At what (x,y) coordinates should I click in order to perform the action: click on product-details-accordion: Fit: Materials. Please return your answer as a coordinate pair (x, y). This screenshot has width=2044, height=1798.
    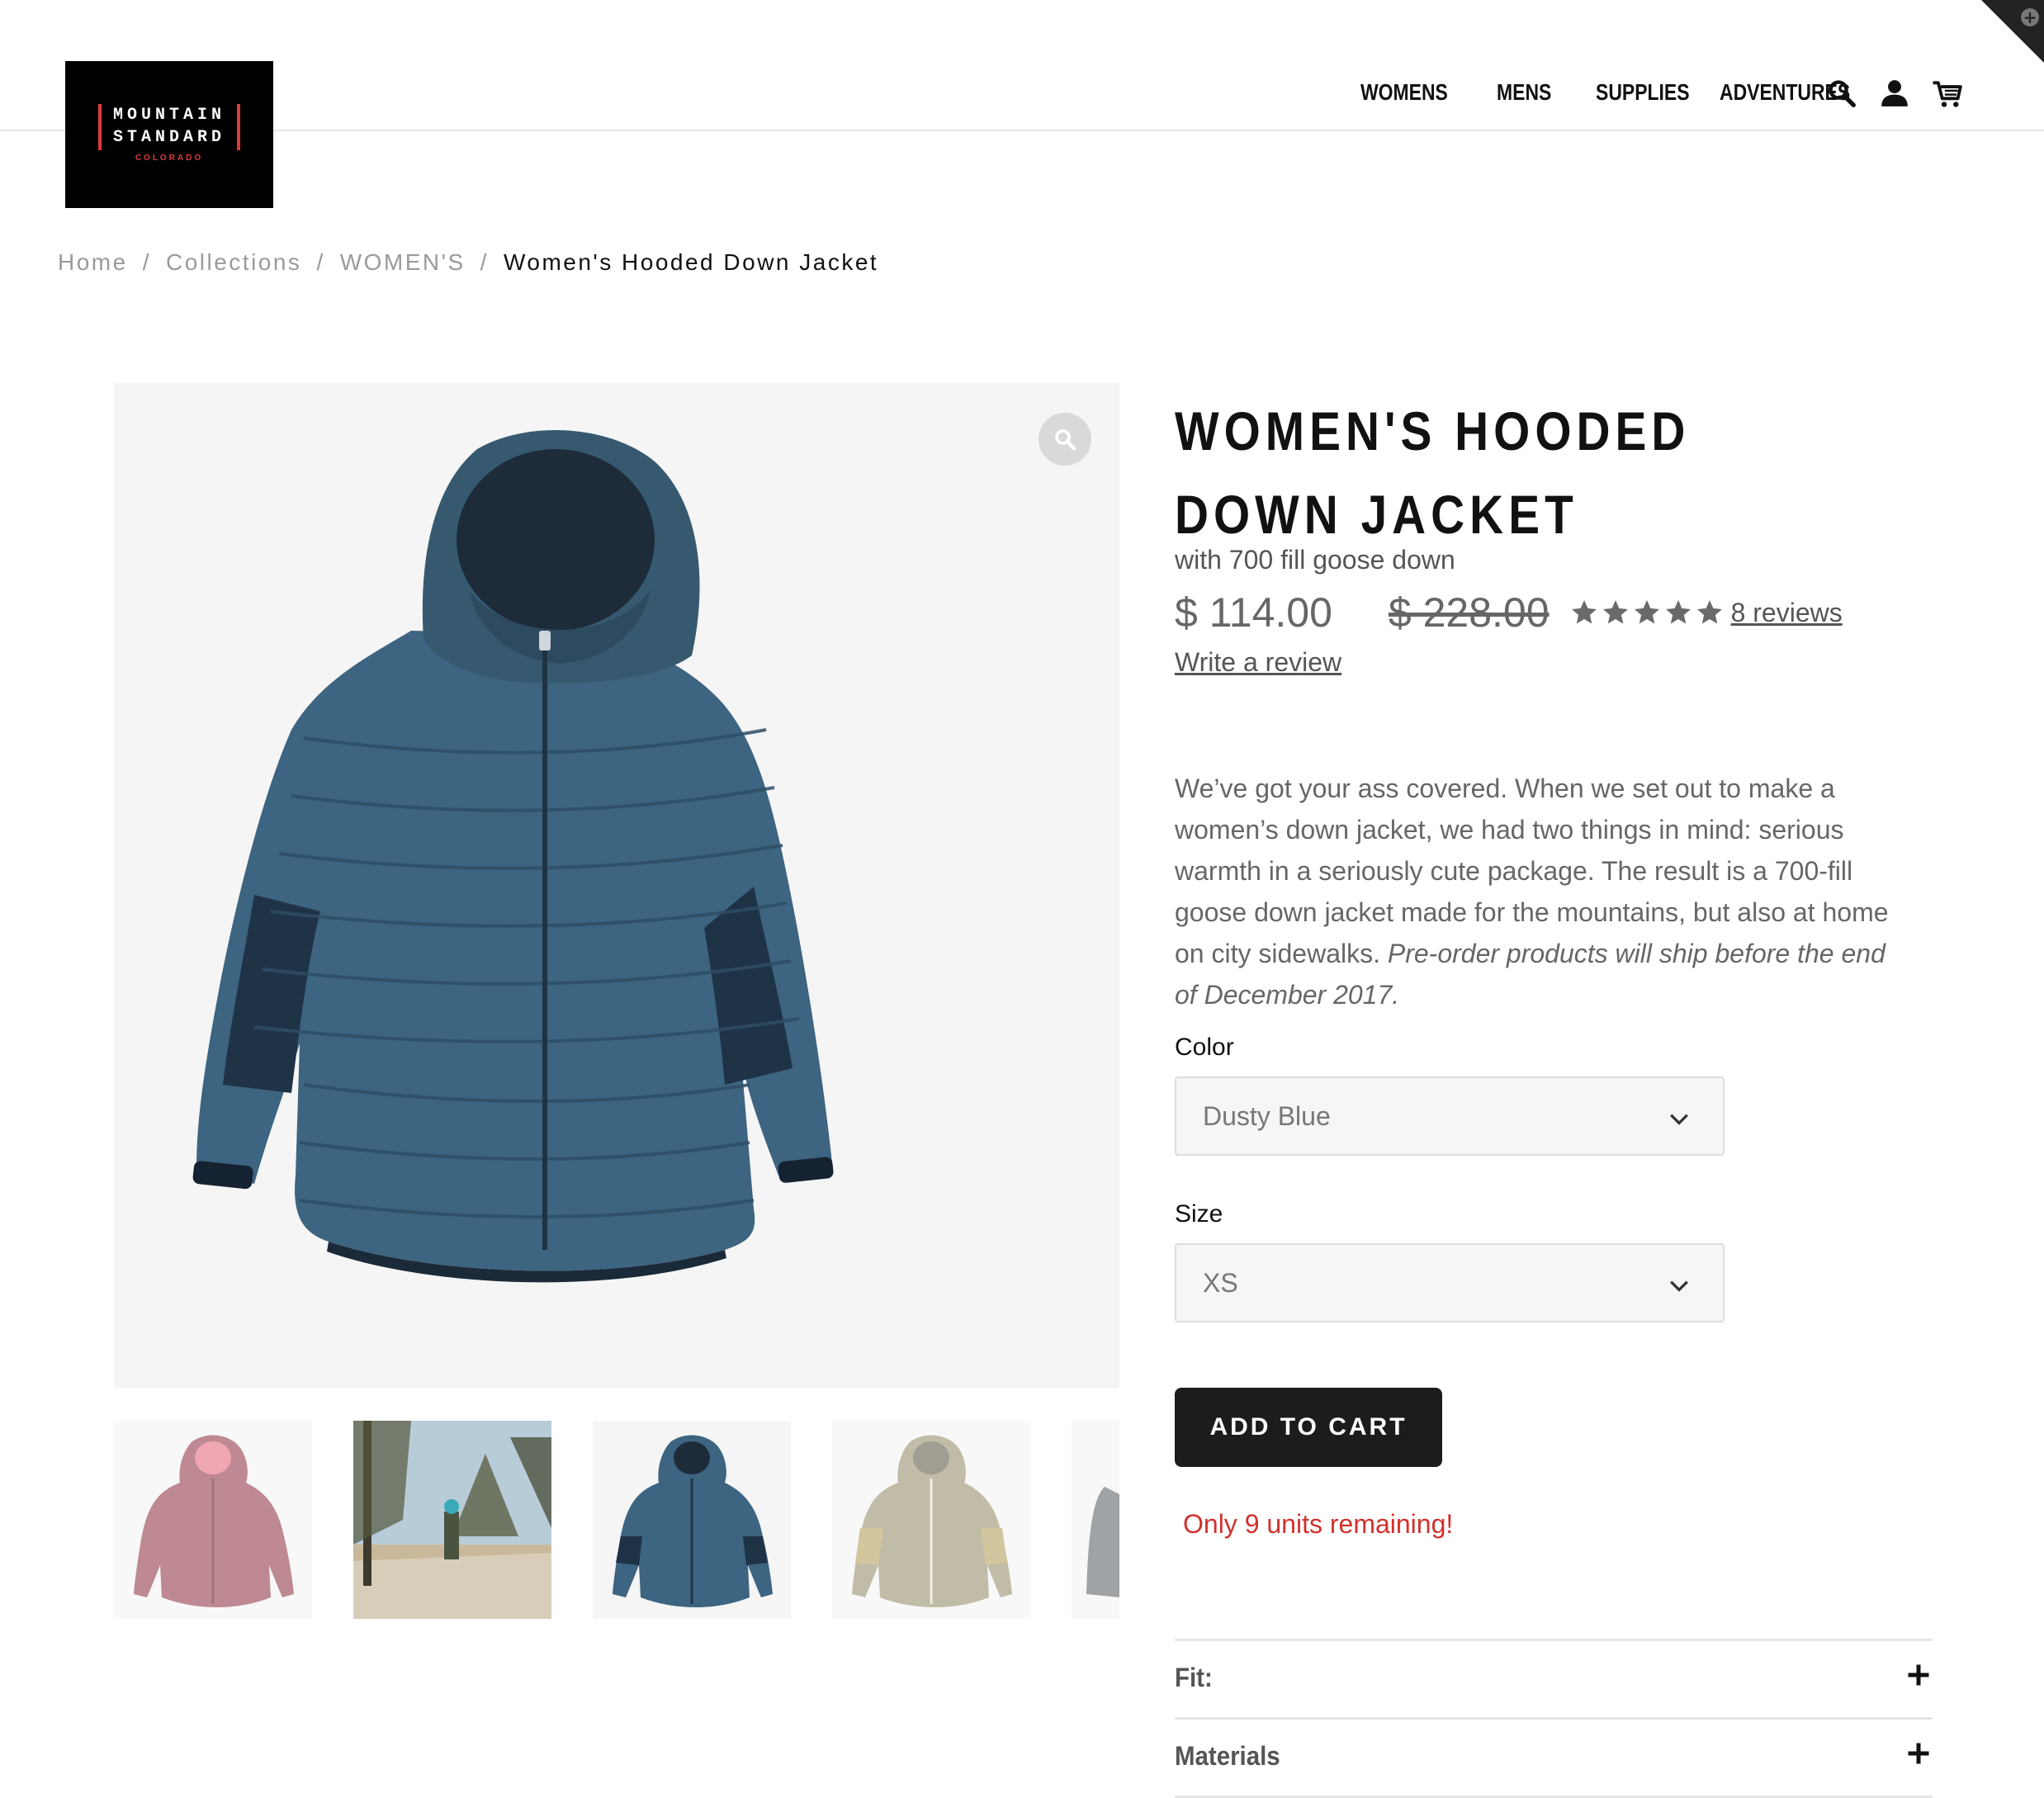
    Looking at the image, I should click on (1554, 1718).